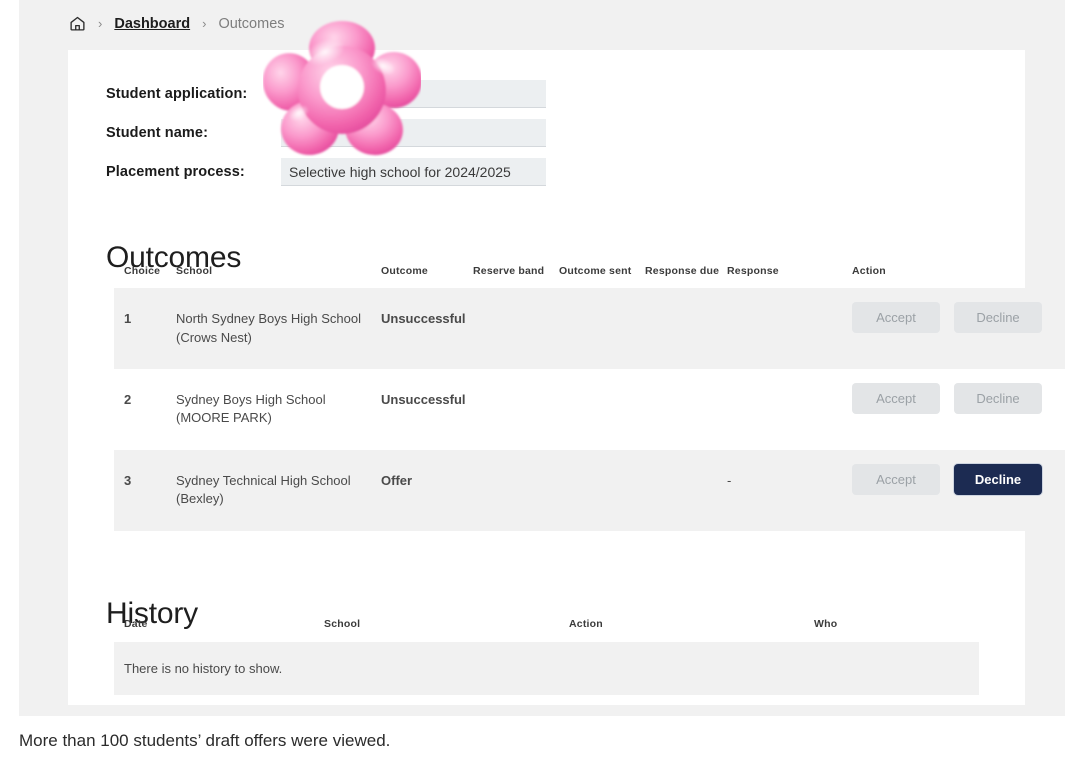 This screenshot has width=1080, height=761. I want to click on label-student-application: Student application:, so click(177, 94).